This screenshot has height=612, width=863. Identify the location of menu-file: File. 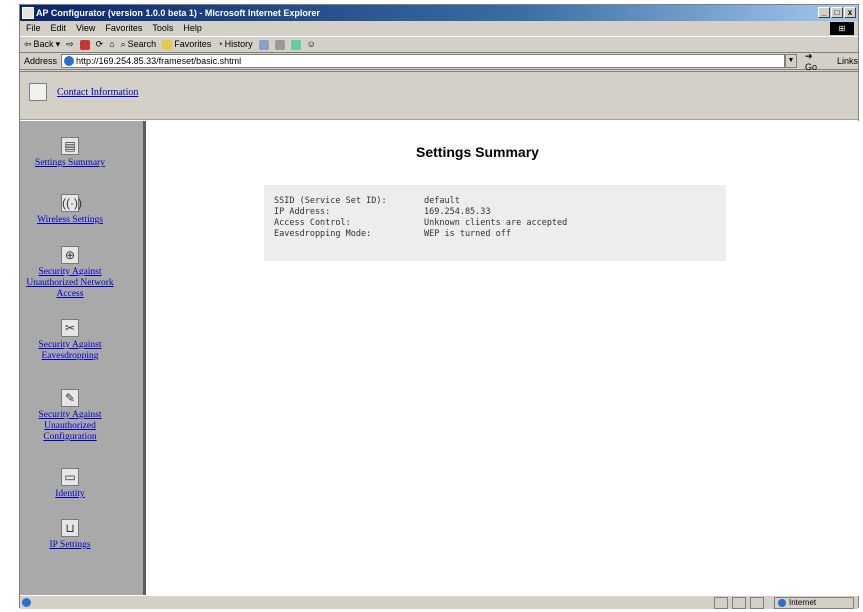
(33, 28).